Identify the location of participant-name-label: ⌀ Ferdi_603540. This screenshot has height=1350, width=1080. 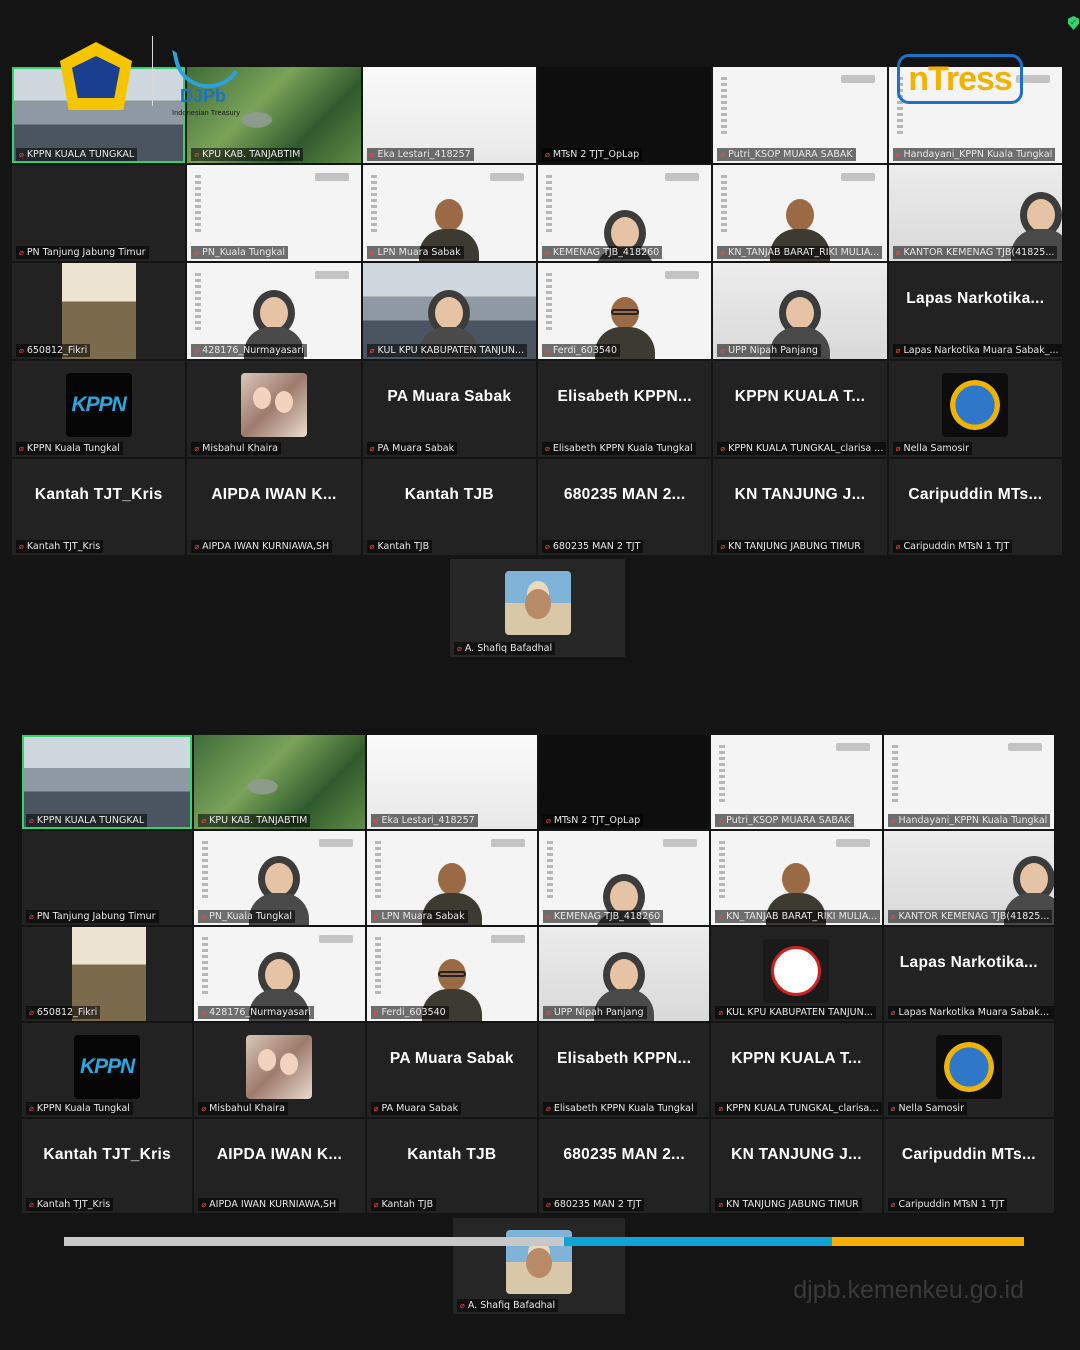
(409, 1012).